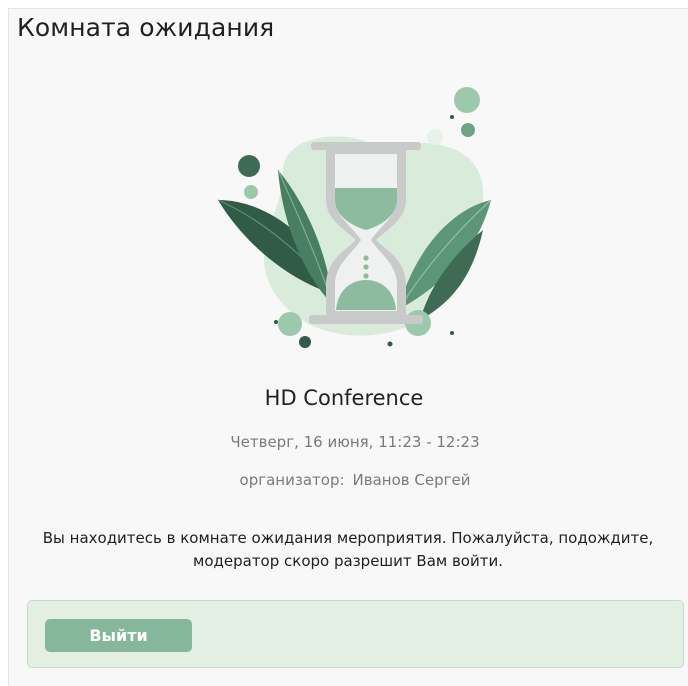  I want to click on organizer-label: организатор:, so click(292, 480).